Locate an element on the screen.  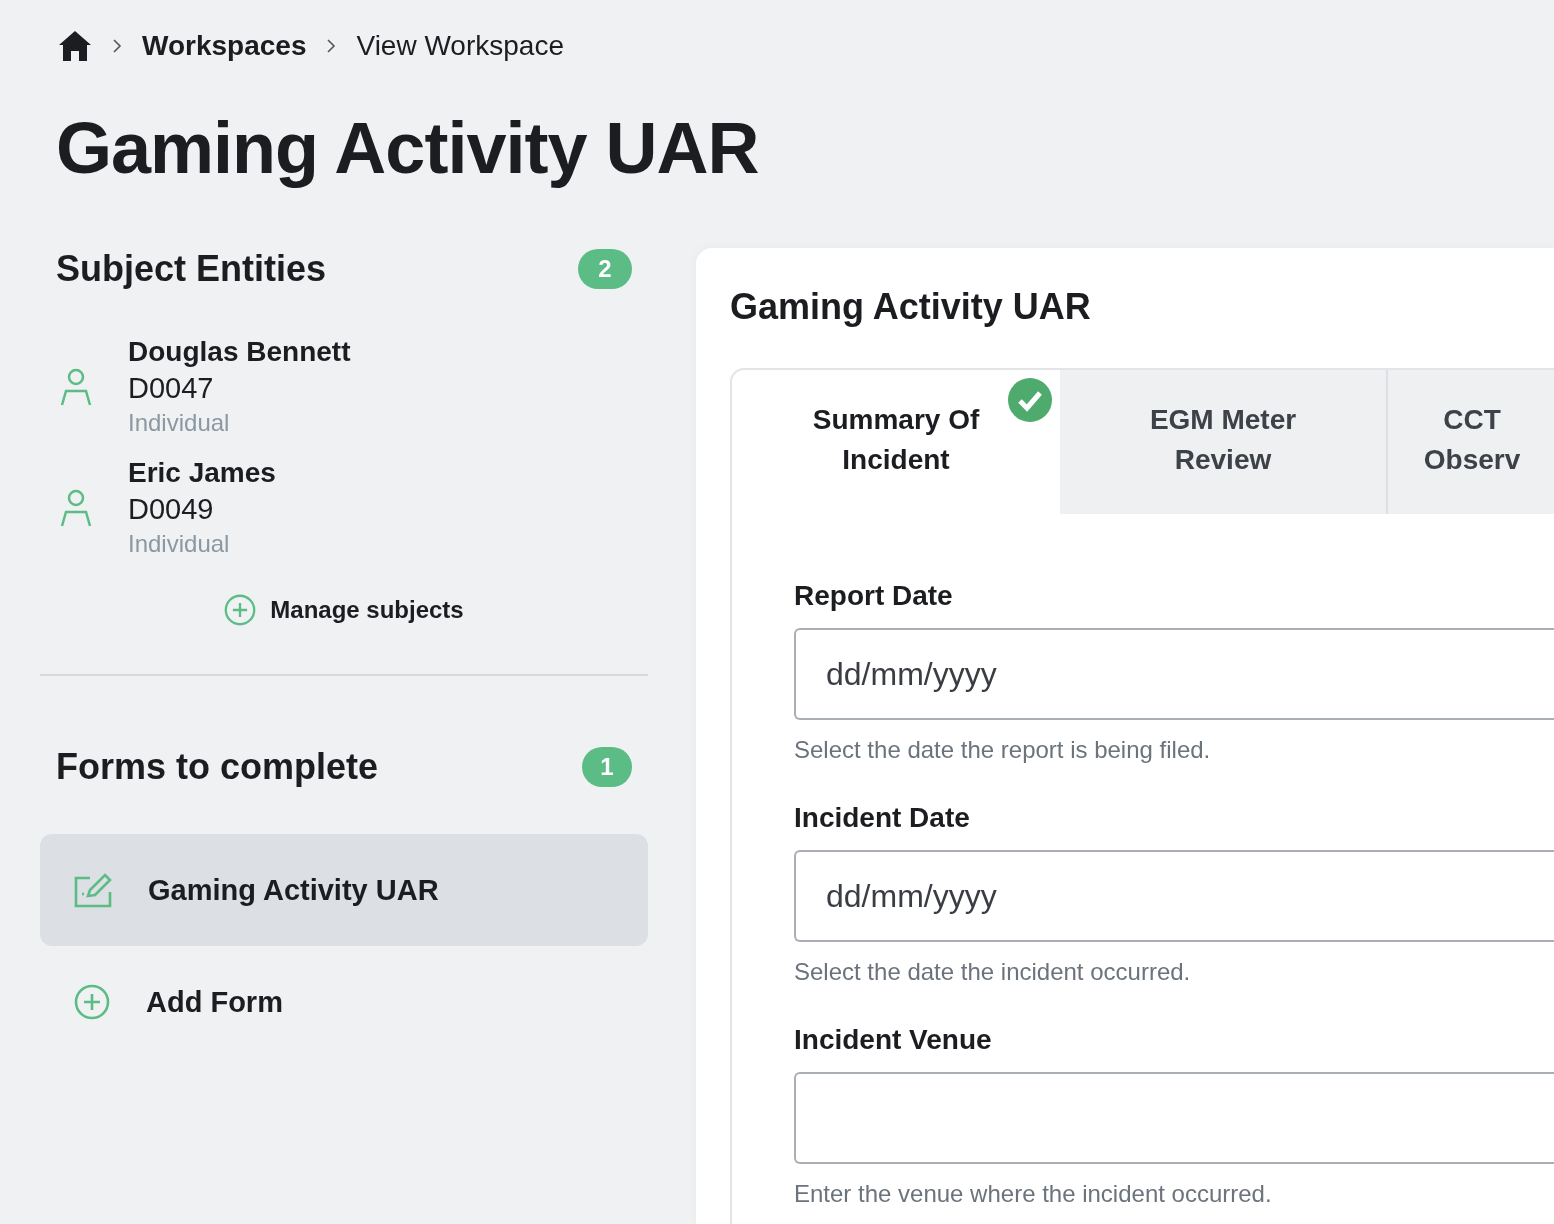
section-title: Subject Entities is located at coordinates (191, 269).